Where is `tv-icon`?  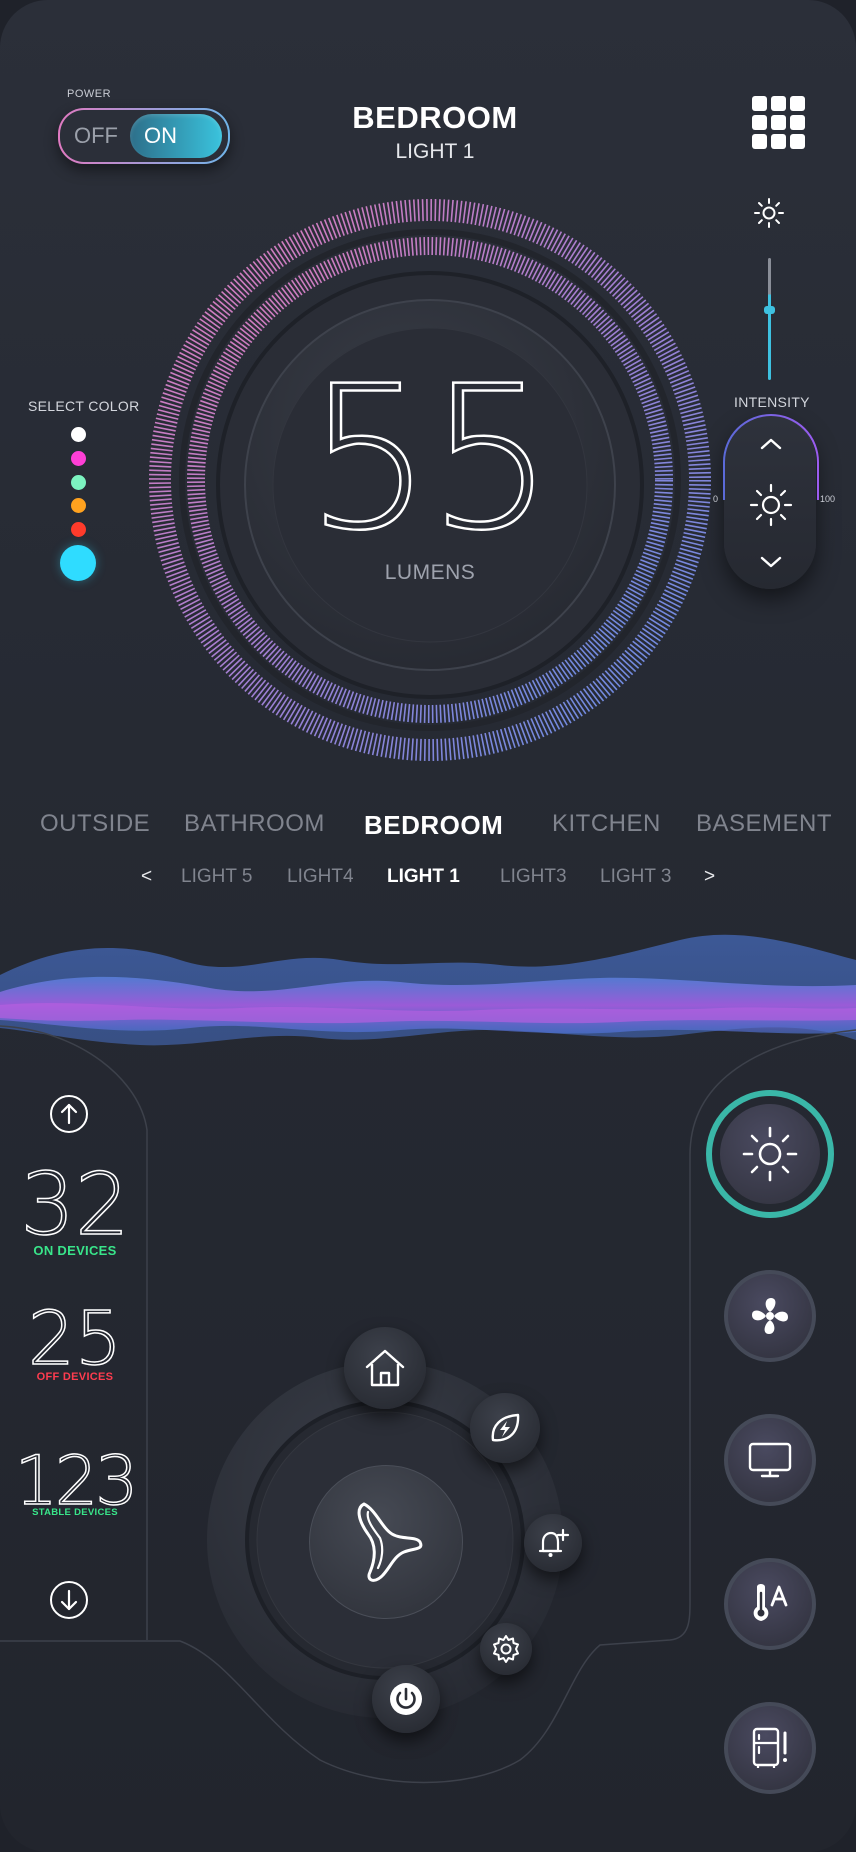 tv-icon is located at coordinates (770, 1460).